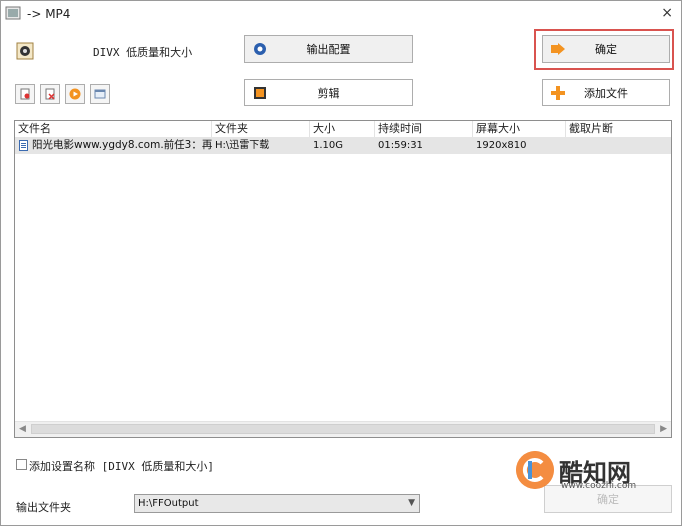 The width and height of the screenshot is (682, 526). I want to click on close-icon: ×, so click(667, 13).